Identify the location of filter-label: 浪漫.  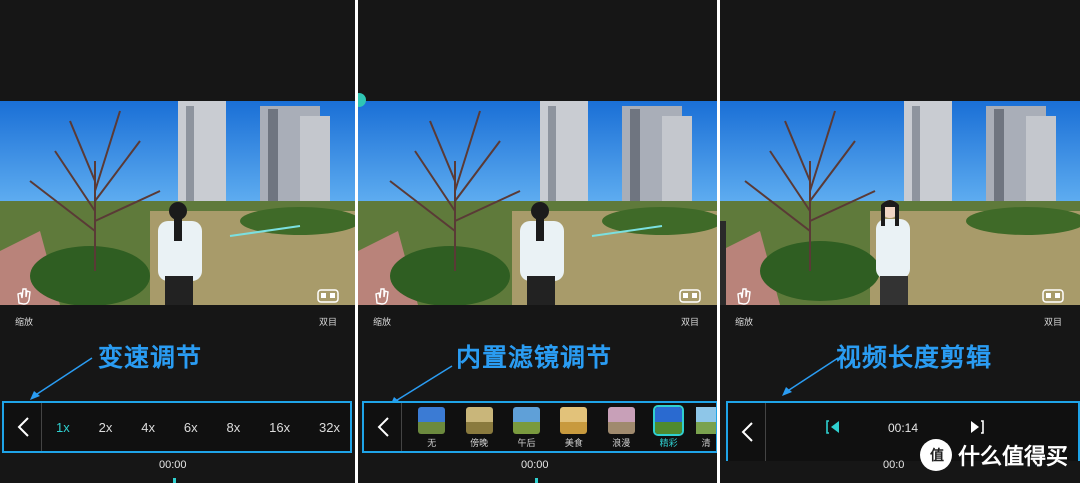
(621, 443).